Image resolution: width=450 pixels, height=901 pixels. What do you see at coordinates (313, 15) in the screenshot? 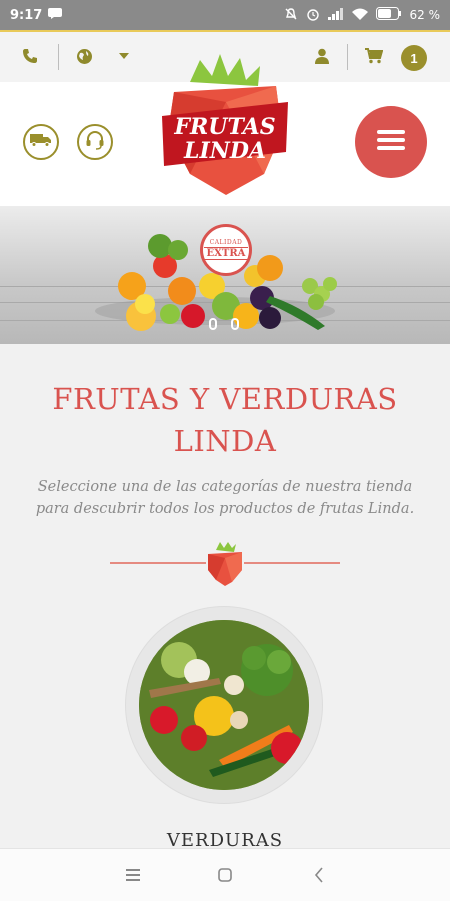
I see `alarm-icon` at bounding box center [313, 15].